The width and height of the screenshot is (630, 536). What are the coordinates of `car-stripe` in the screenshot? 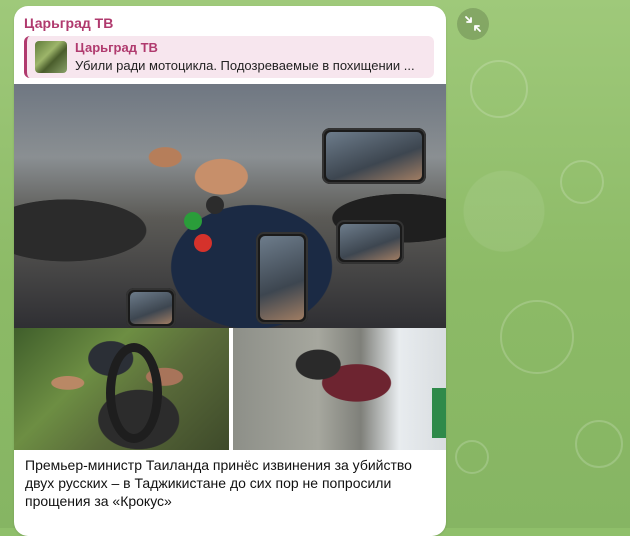 It's located at (439, 413).